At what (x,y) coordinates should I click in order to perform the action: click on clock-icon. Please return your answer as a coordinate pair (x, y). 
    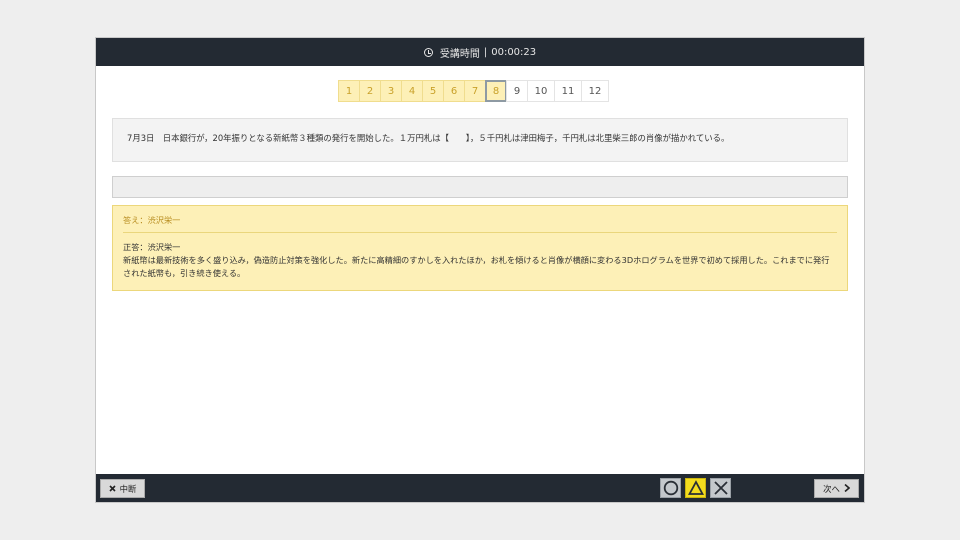
    Looking at the image, I should click on (428, 52).